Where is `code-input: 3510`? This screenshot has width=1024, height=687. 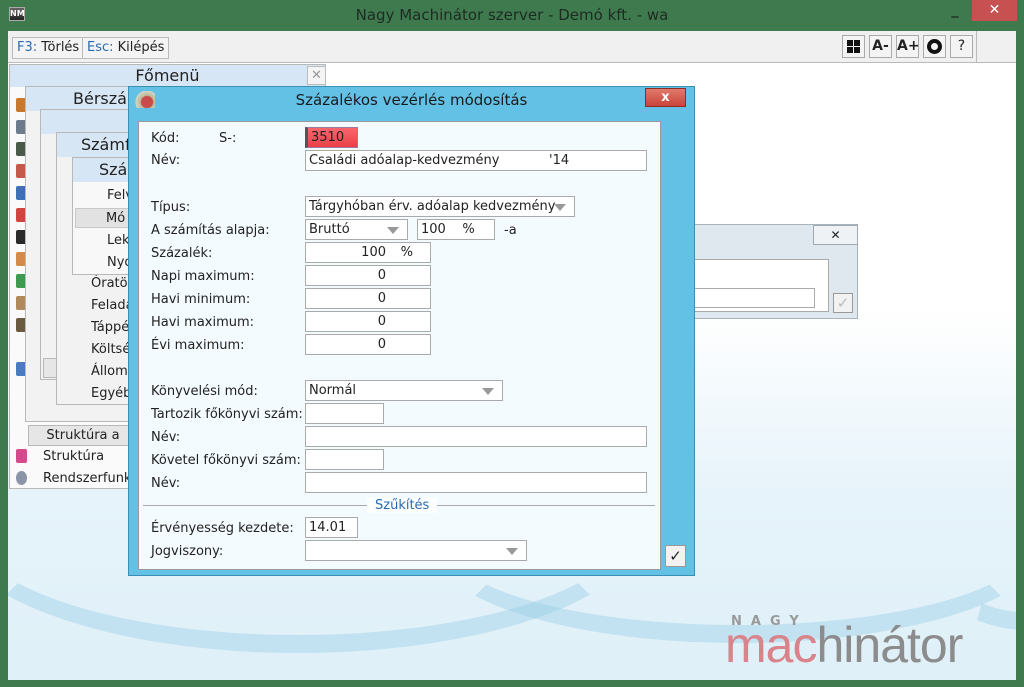
code-input: 3510 is located at coordinates (331, 137).